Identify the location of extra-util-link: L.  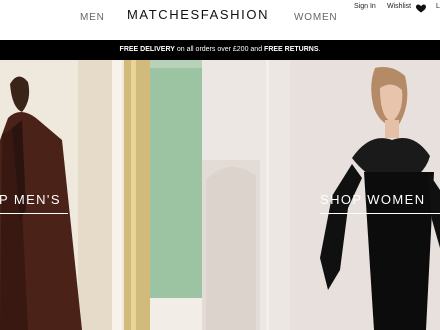
(438, 6).